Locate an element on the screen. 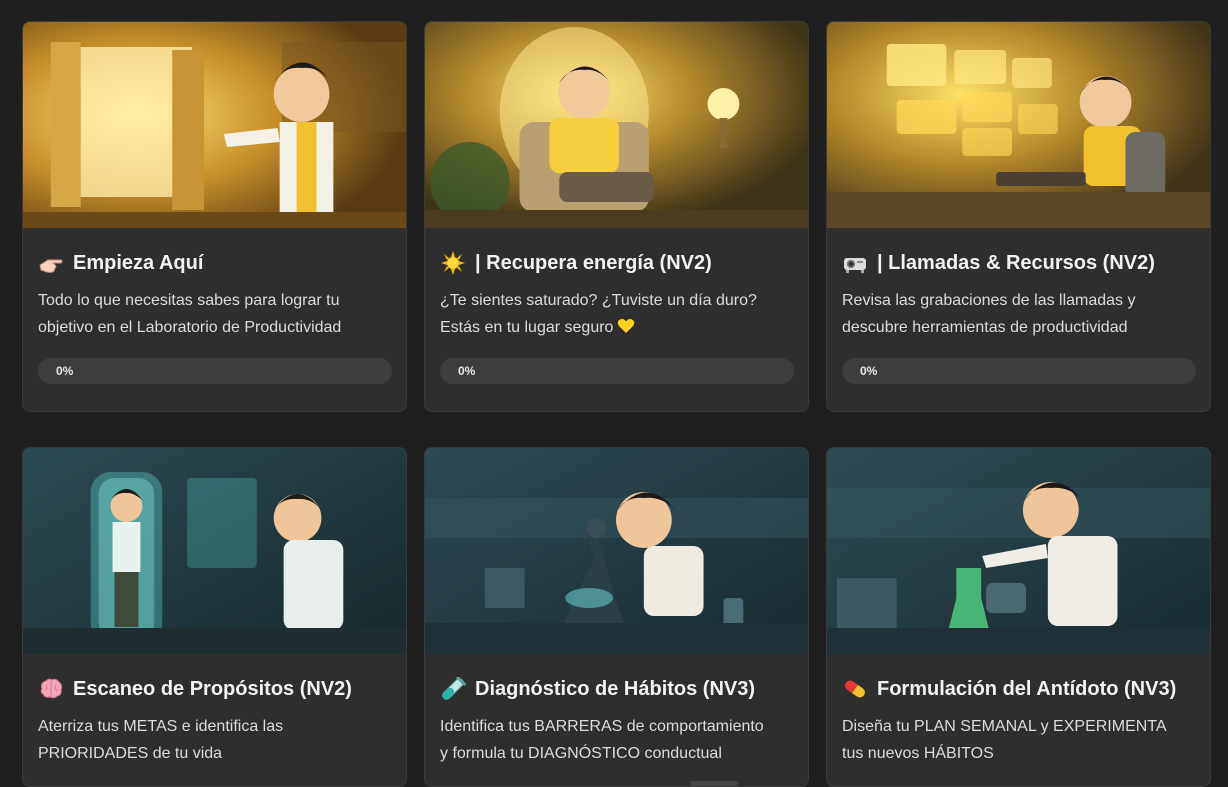 This screenshot has height=787, width=1228. course-title-text: Formulación del Antídoto (NV3) is located at coordinates (1027, 688).